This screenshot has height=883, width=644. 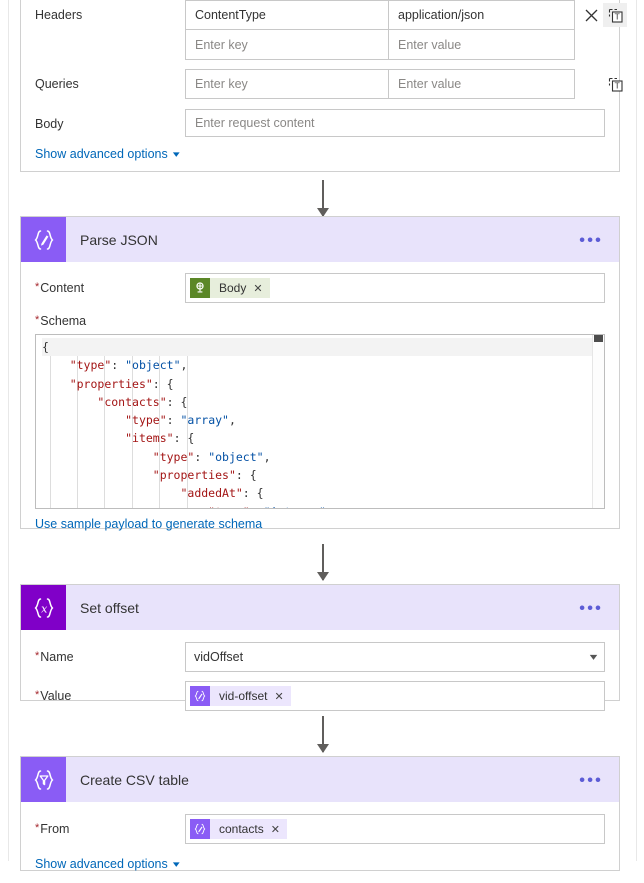 I want to click on schema-line: "type": "integer", so click(x=323, y=505).